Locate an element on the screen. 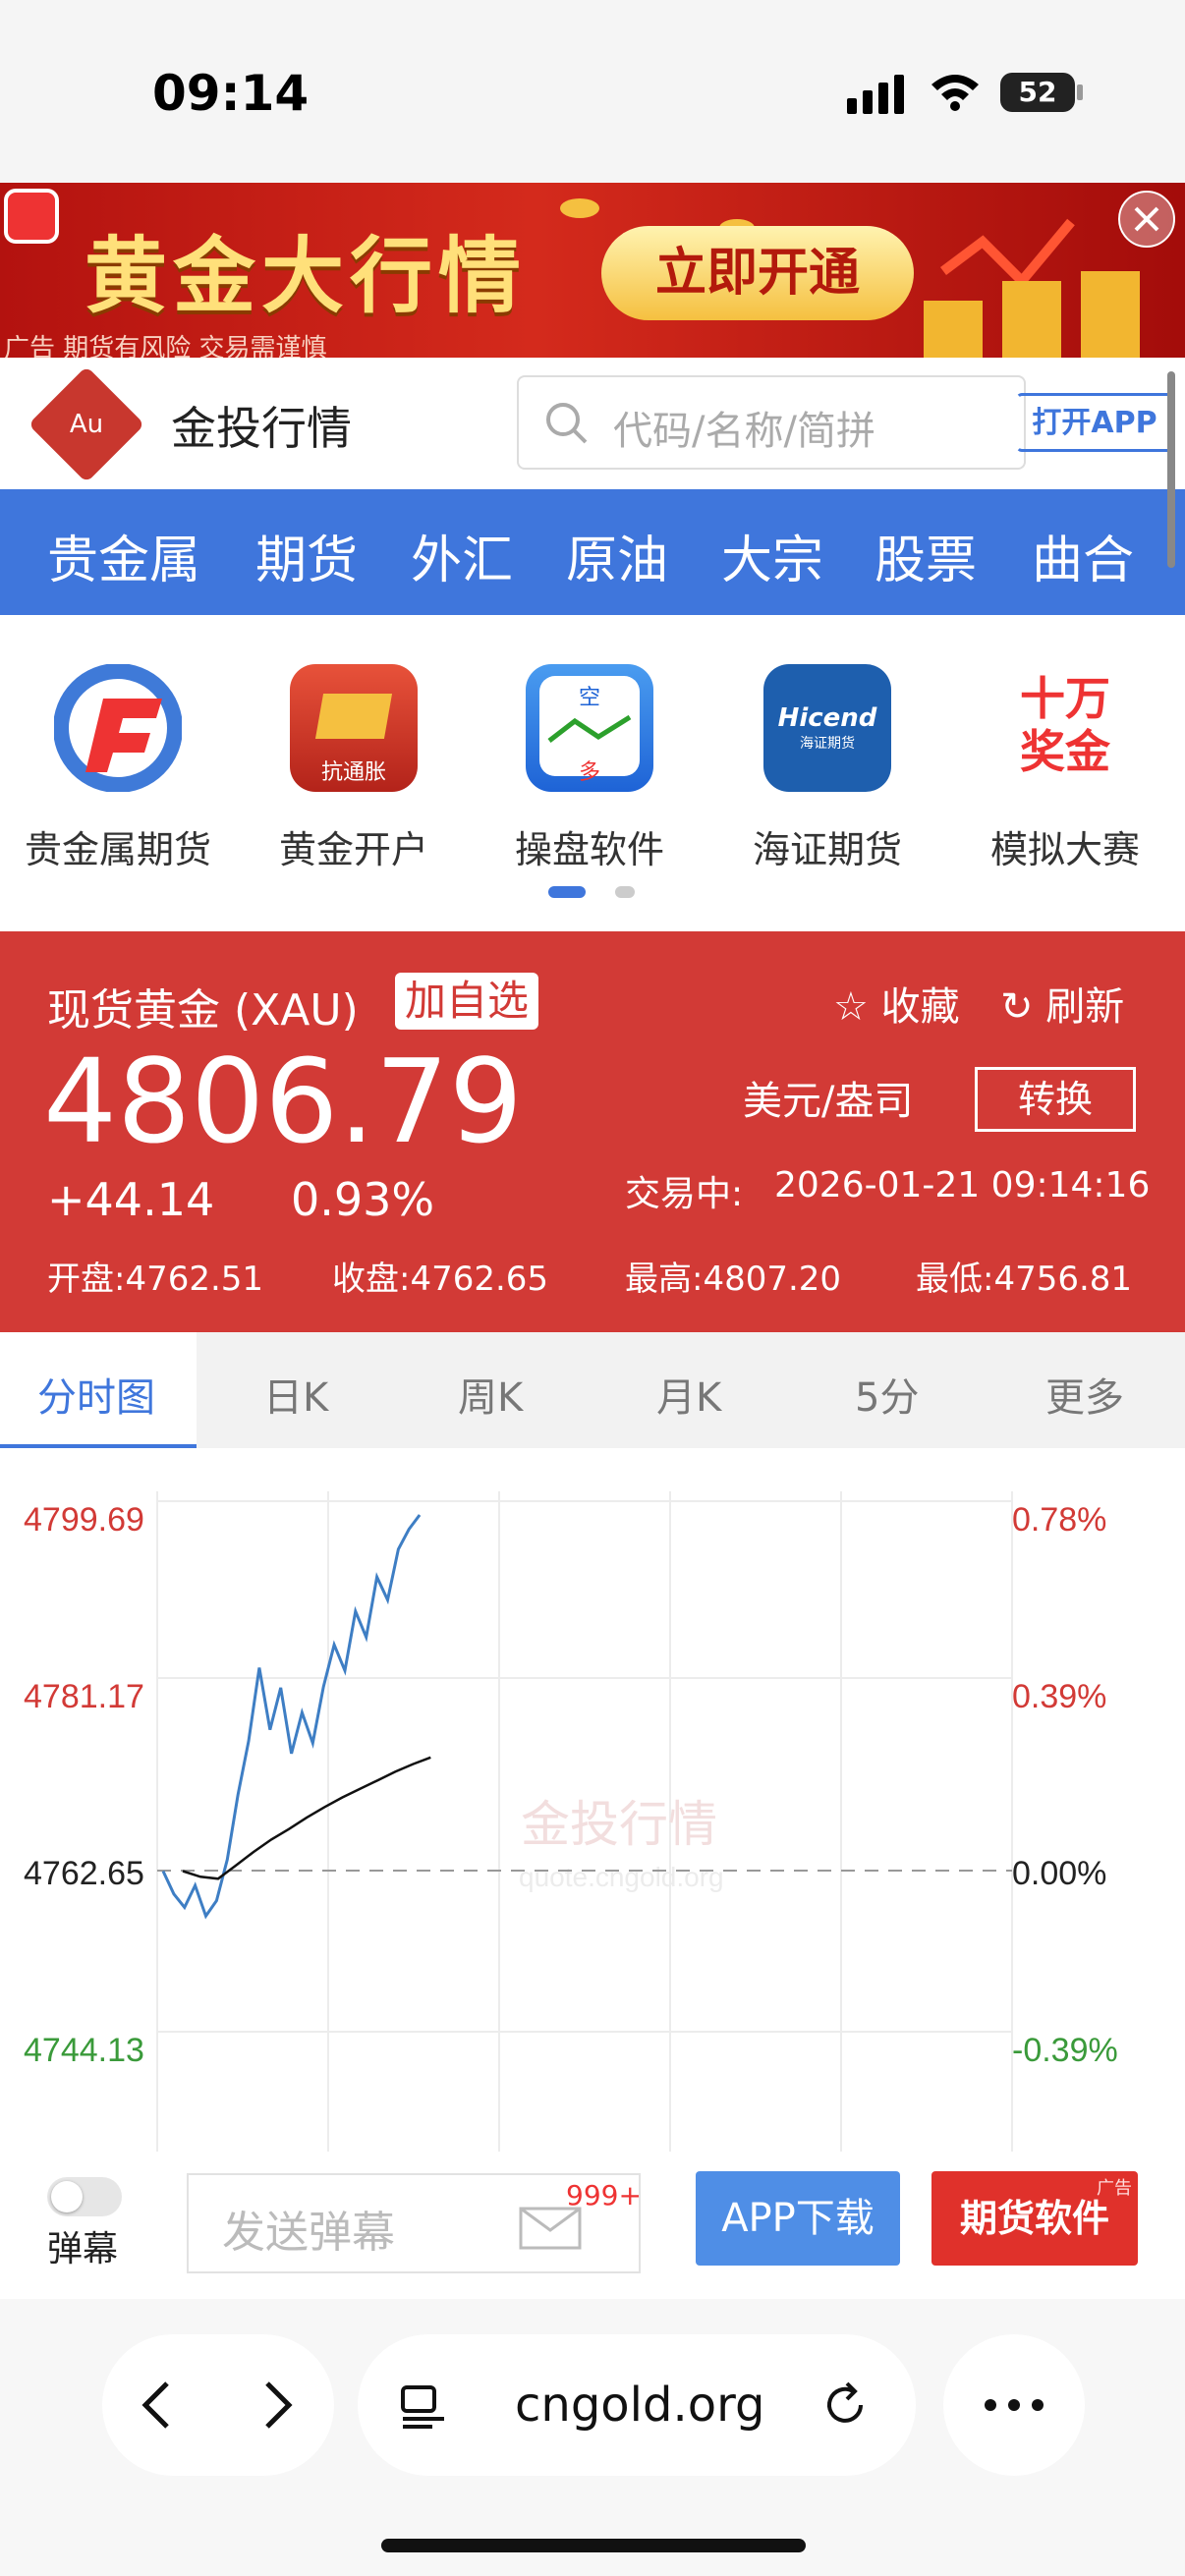 The height and width of the screenshot is (2576, 1185). average-line is located at coordinates (307, 1818).